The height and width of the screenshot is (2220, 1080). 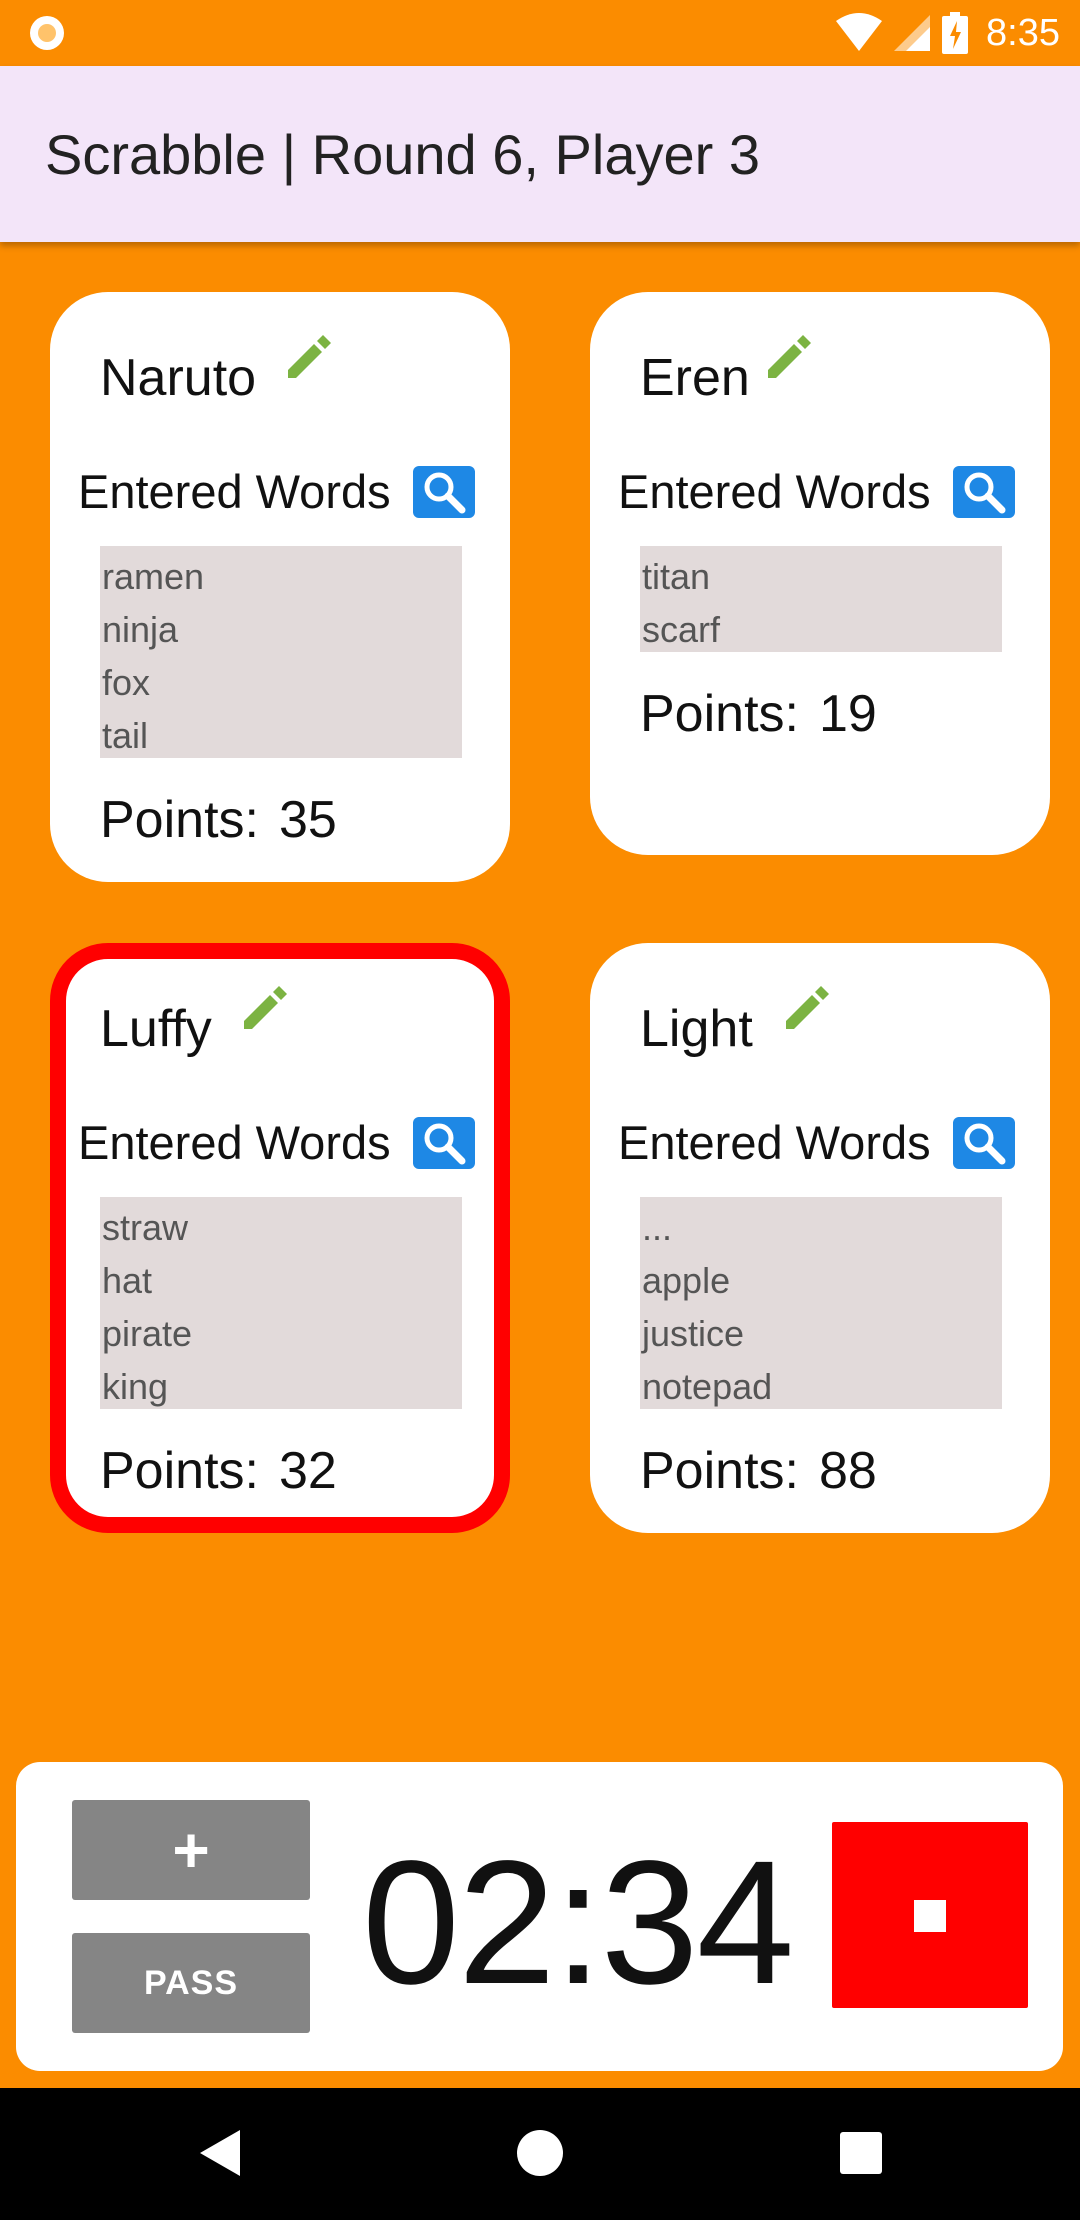 What do you see at coordinates (156, 1029) in the screenshot?
I see `player-name: Luffy` at bounding box center [156, 1029].